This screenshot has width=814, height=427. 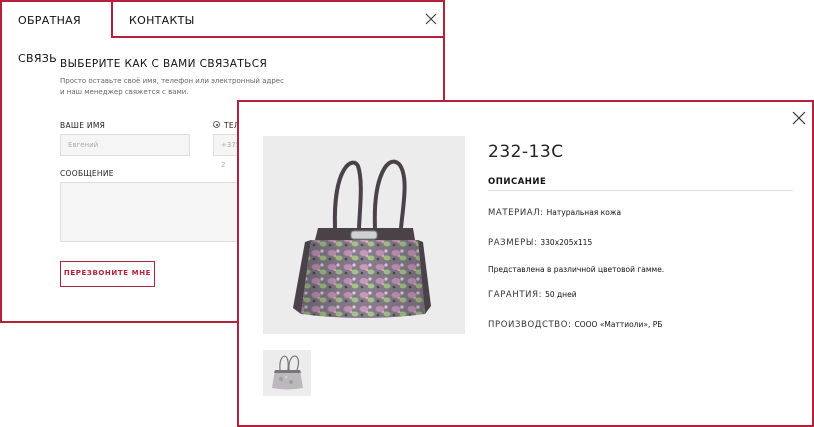 I want to click on name-input: Евгений, so click(x=125, y=145).